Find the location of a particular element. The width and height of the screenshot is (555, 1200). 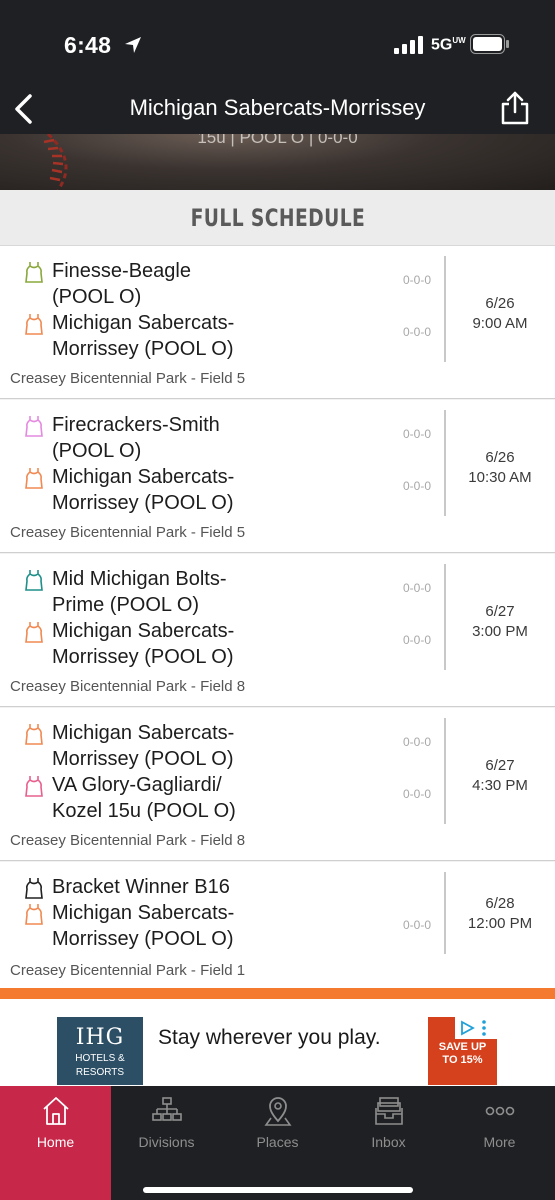

tab-bar: Home Divisions Places Inbox More is located at coordinates (277, 1143).